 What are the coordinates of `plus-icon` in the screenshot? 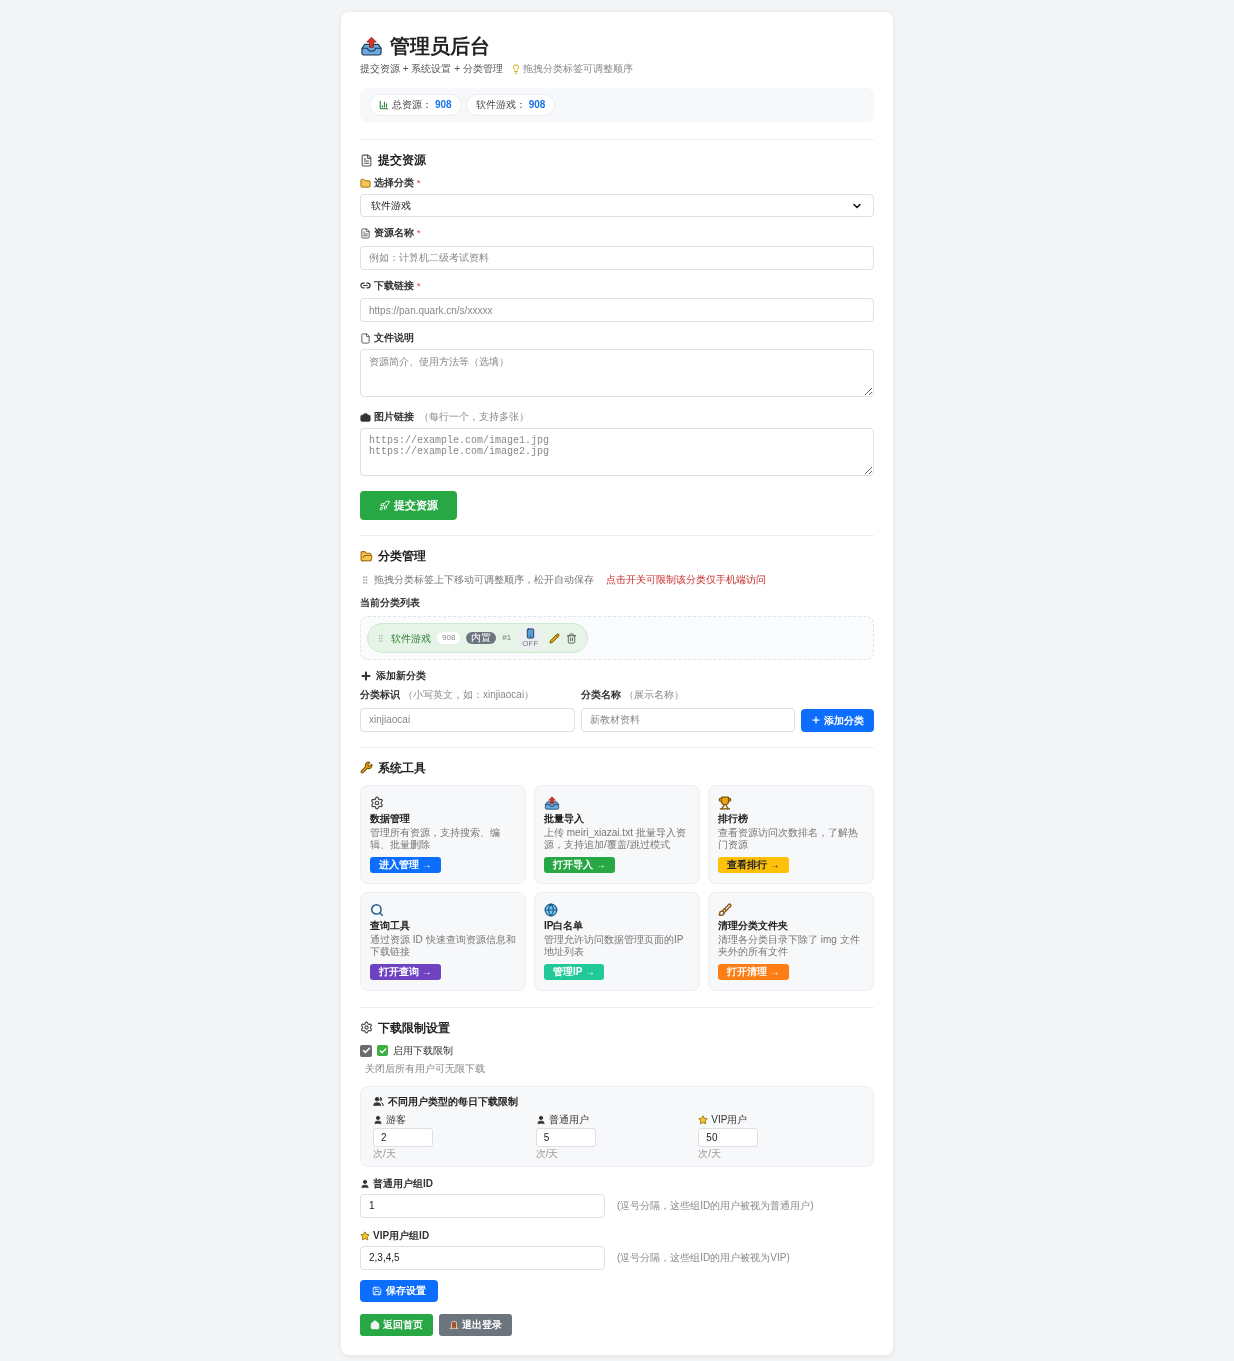 It's located at (816, 720).